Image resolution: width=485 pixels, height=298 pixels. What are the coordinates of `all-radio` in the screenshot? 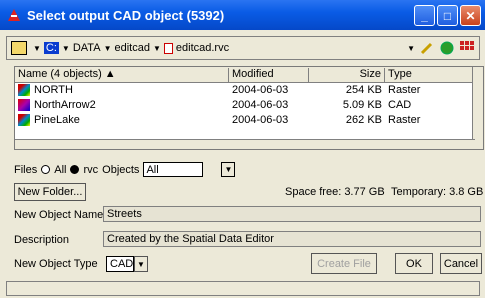 It's located at (46, 169).